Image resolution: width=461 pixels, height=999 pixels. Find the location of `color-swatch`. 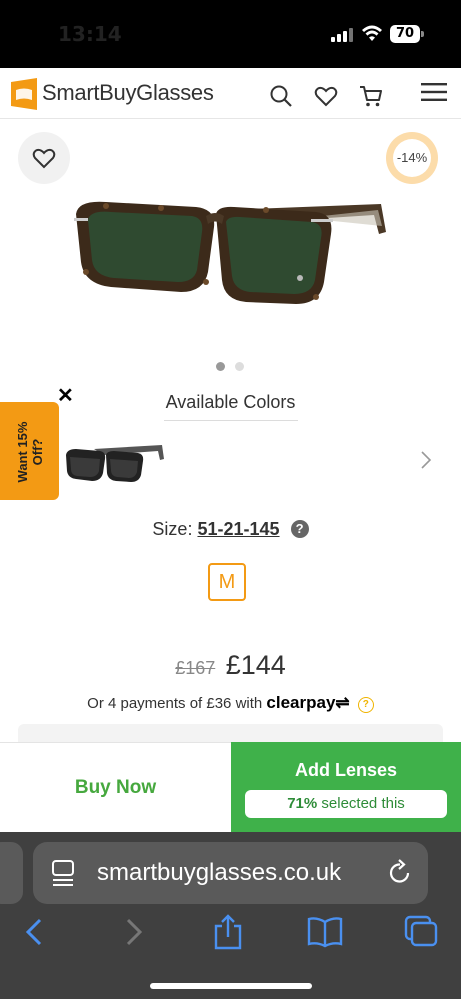

color-swatch is located at coordinates (115, 462).